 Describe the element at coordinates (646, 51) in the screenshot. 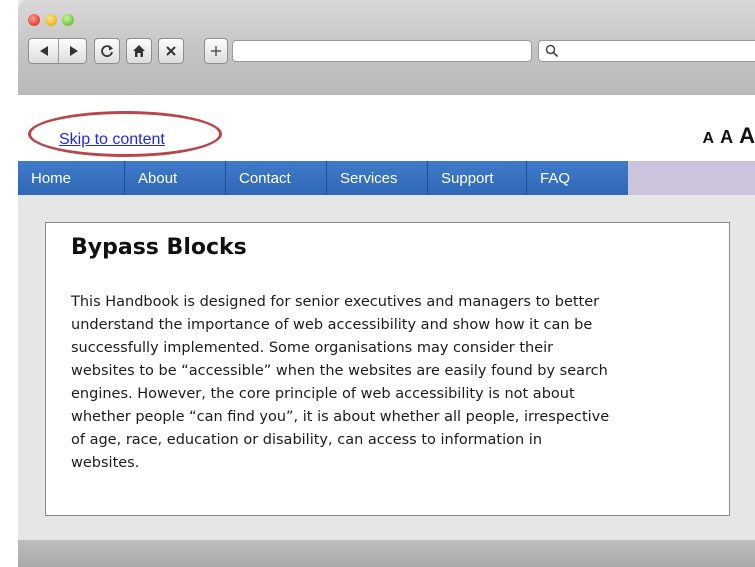

I see `search-input` at that location.